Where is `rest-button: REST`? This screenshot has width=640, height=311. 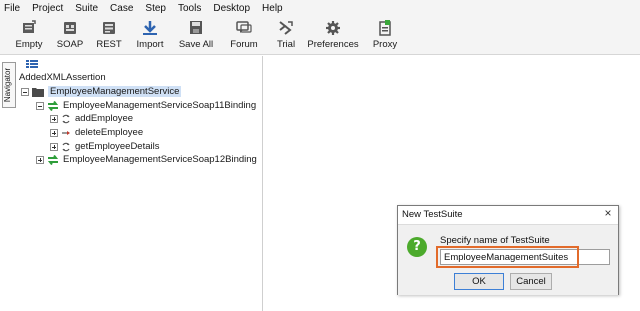 rest-button: REST is located at coordinates (109, 36).